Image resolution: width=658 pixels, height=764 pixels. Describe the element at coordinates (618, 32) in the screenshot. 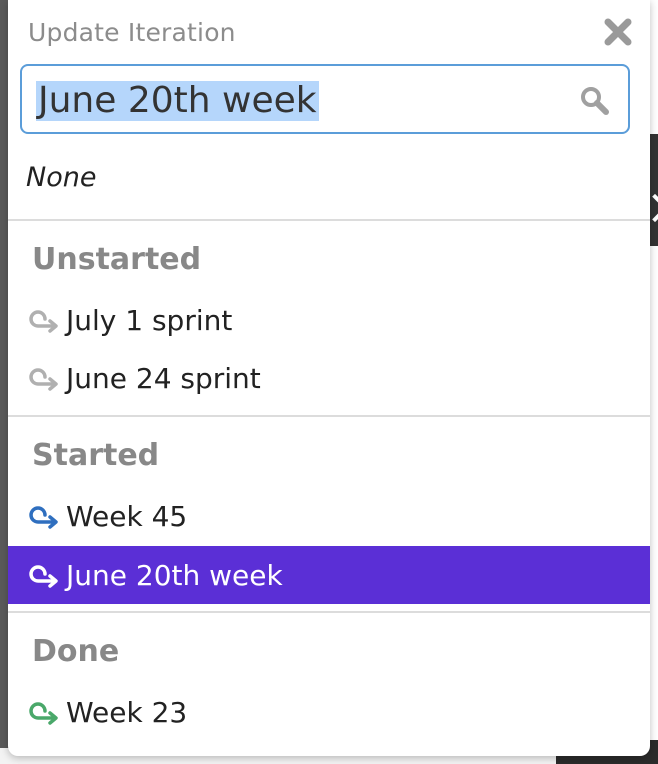

I see `close-icon` at that location.